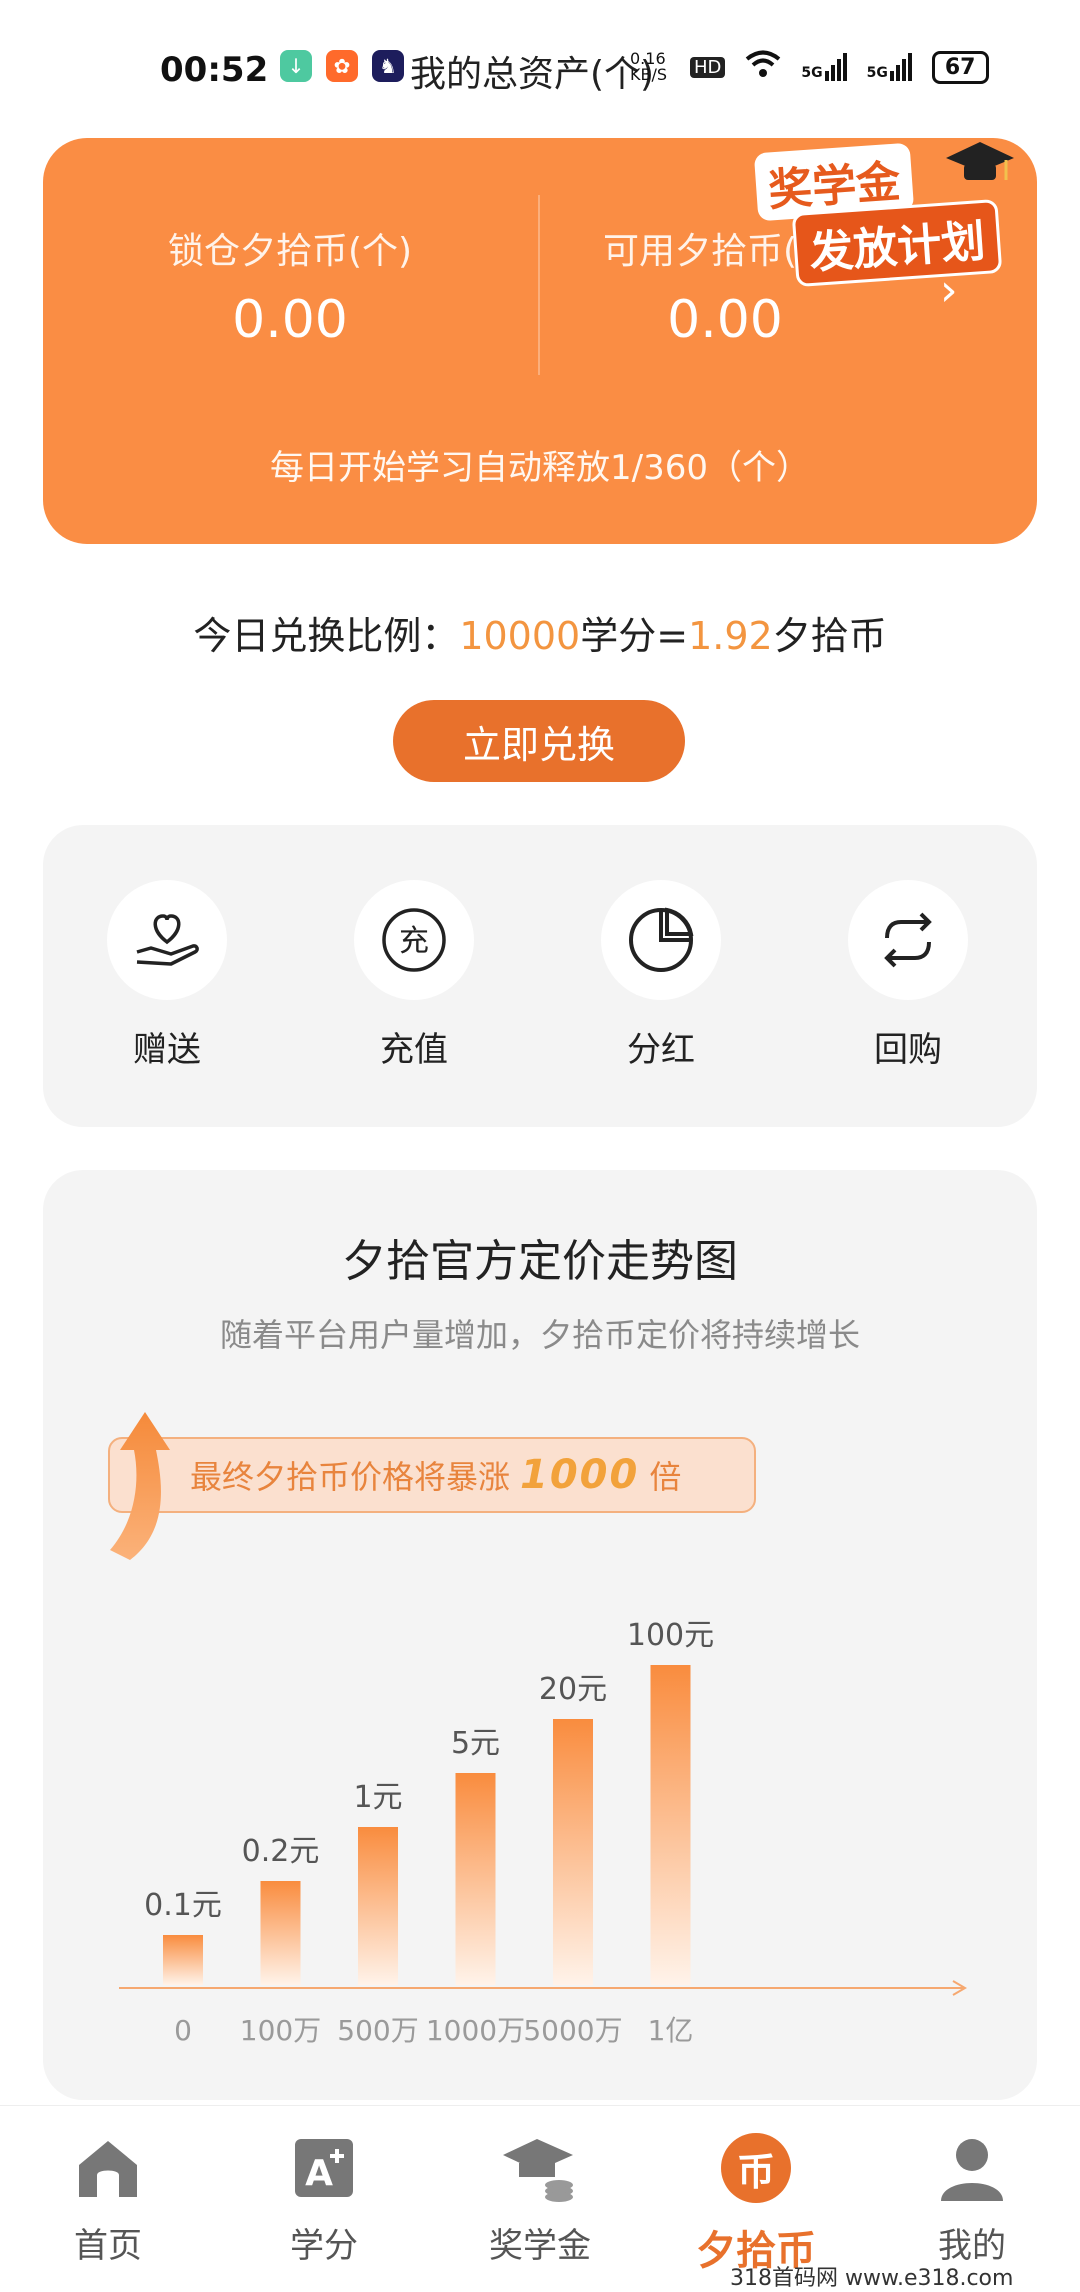 This screenshot has height=2292, width=1080. Describe the element at coordinates (908, 1050) in the screenshot. I see `action-label: 回购` at that location.